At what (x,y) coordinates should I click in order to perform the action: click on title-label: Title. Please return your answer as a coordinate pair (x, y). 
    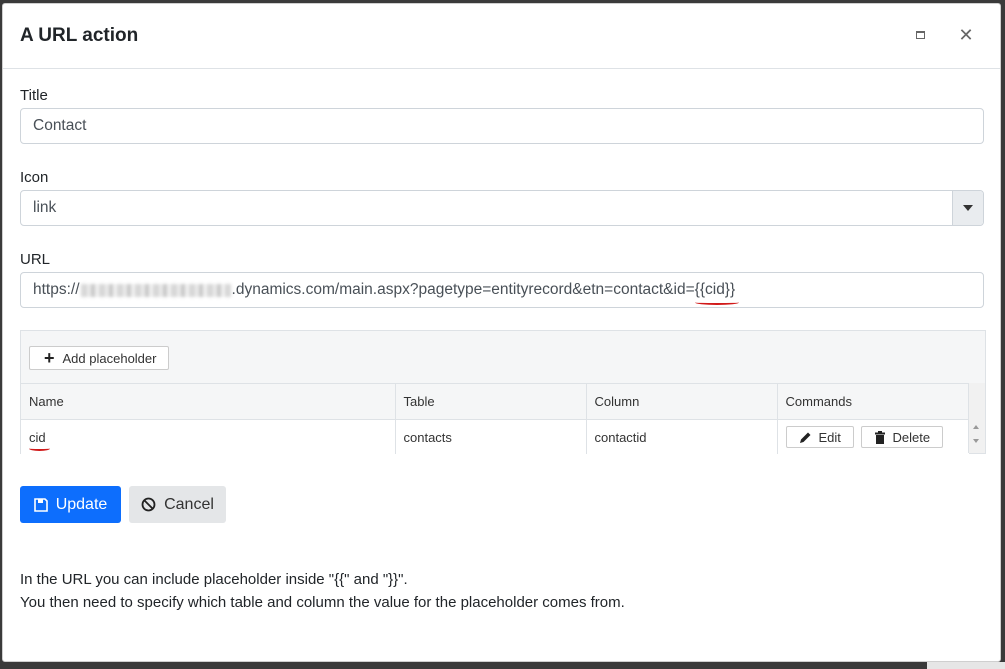
    Looking at the image, I should click on (34, 95).